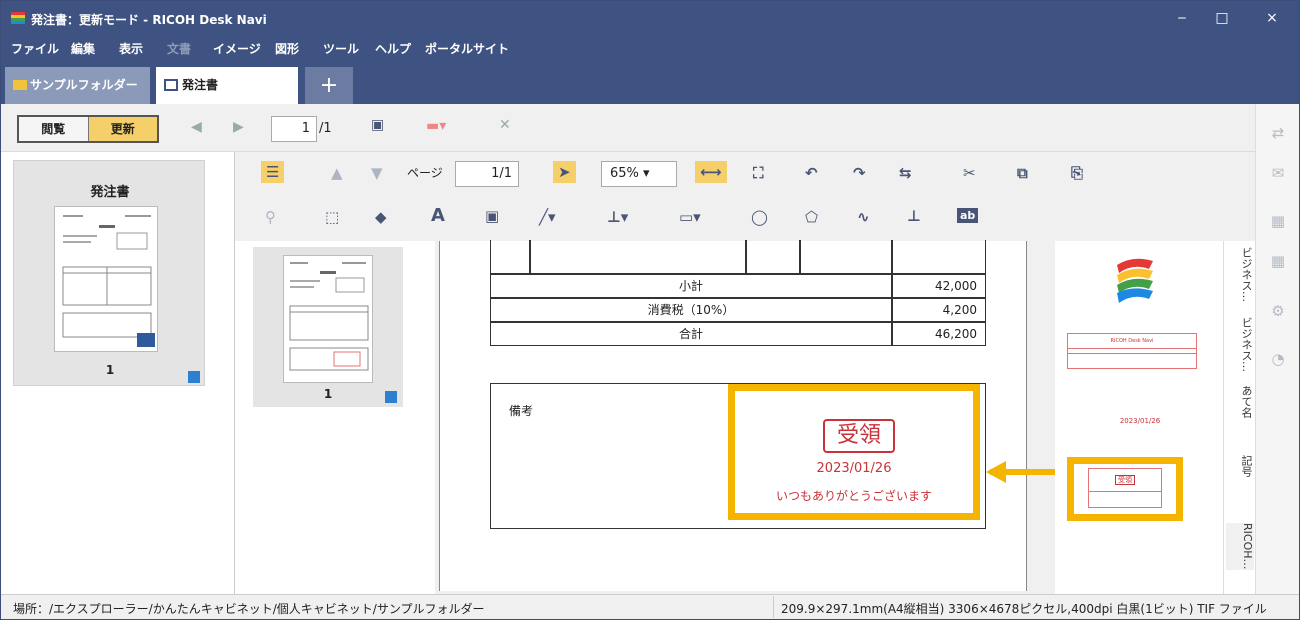  Describe the element at coordinates (171, 85) in the screenshot. I see `document-icon` at that location.